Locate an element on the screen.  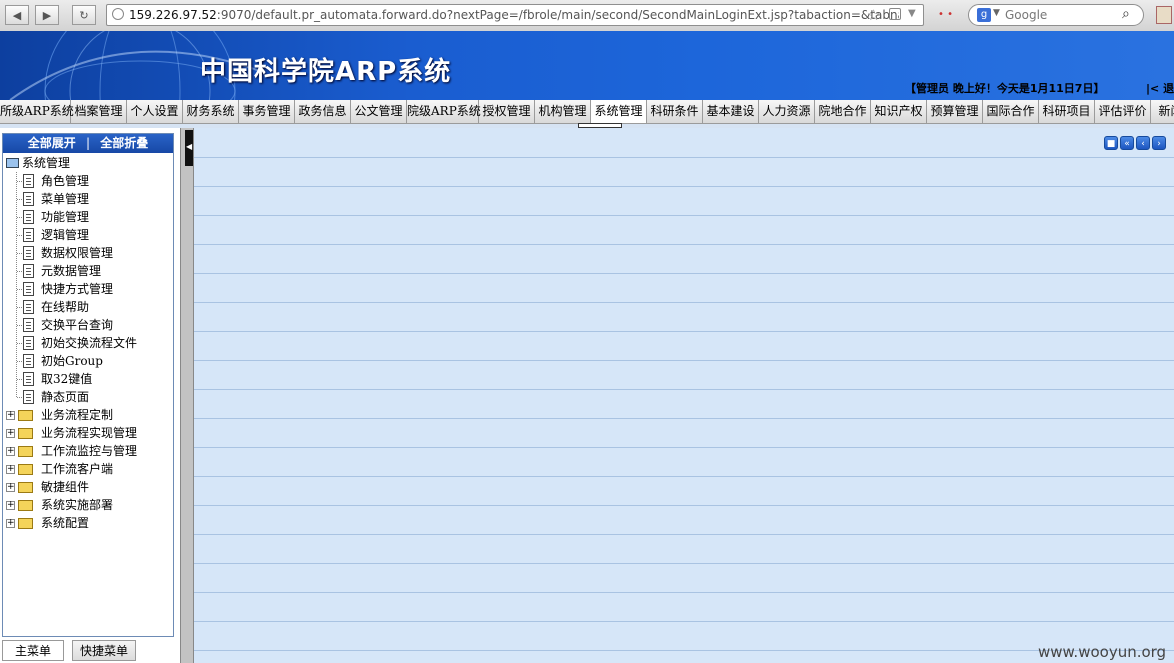
search-icon: ⌕ is located at coordinates (1126, 14).